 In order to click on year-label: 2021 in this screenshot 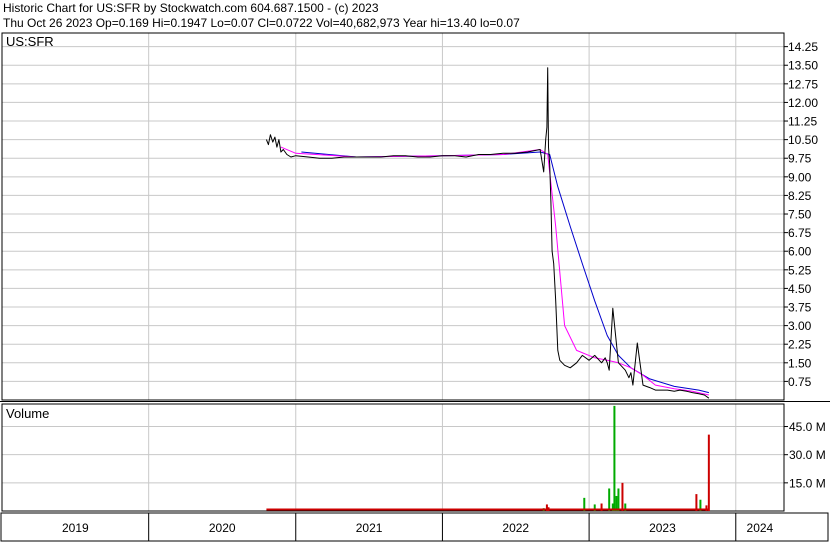, I will do `click(369, 528)`.